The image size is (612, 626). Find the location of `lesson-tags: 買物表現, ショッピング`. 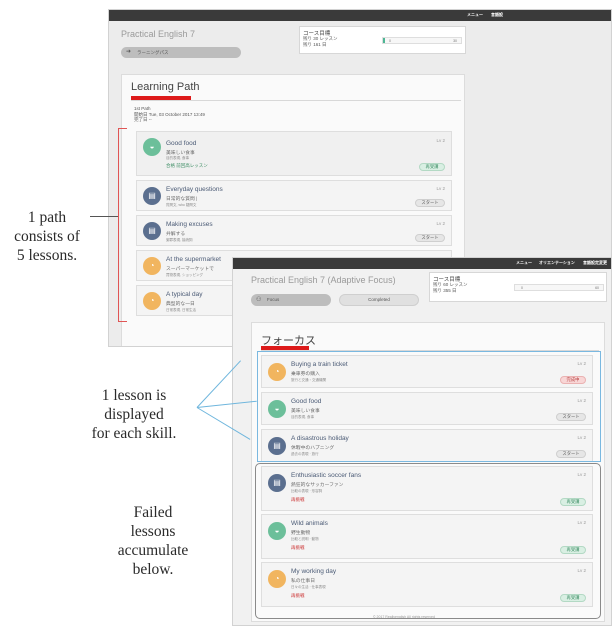

lesson-tags: 買物表現, ショッピング is located at coordinates (184, 275).